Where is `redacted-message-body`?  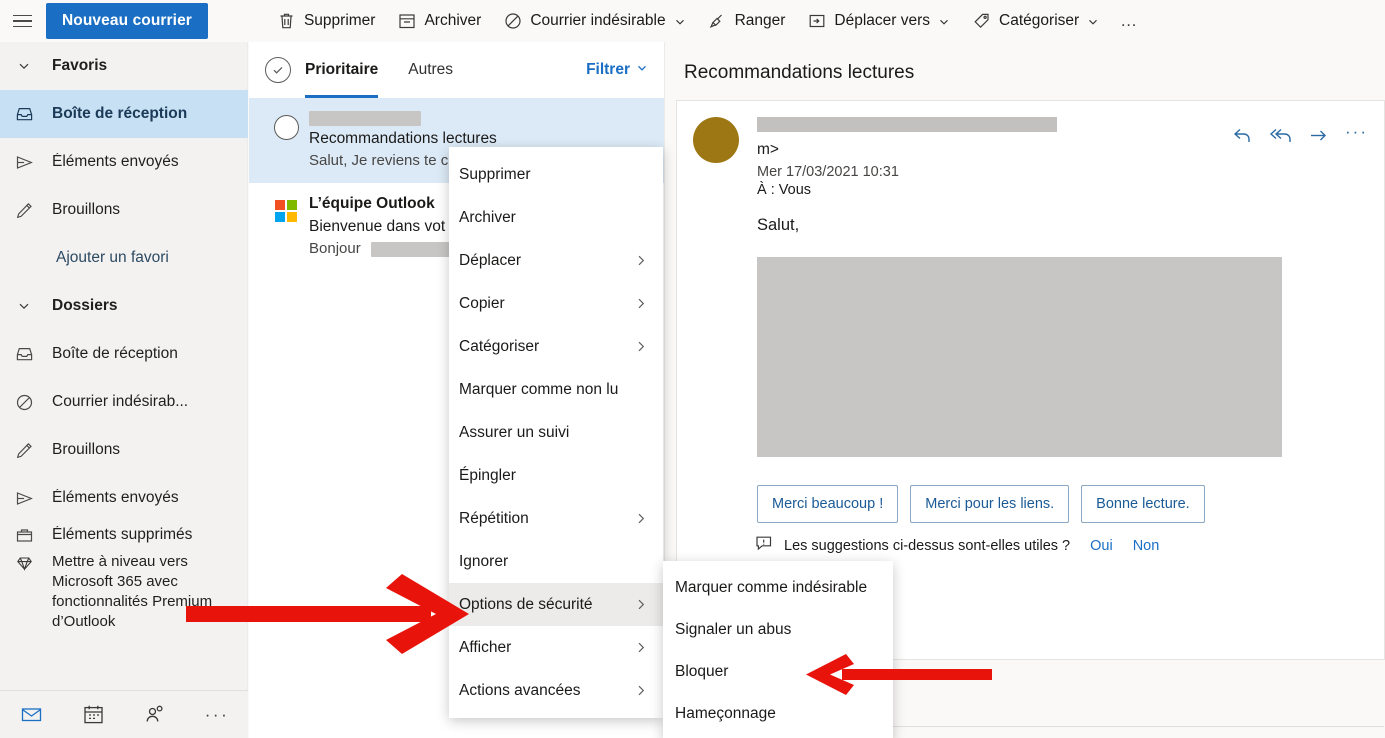 redacted-message-body is located at coordinates (1019, 357).